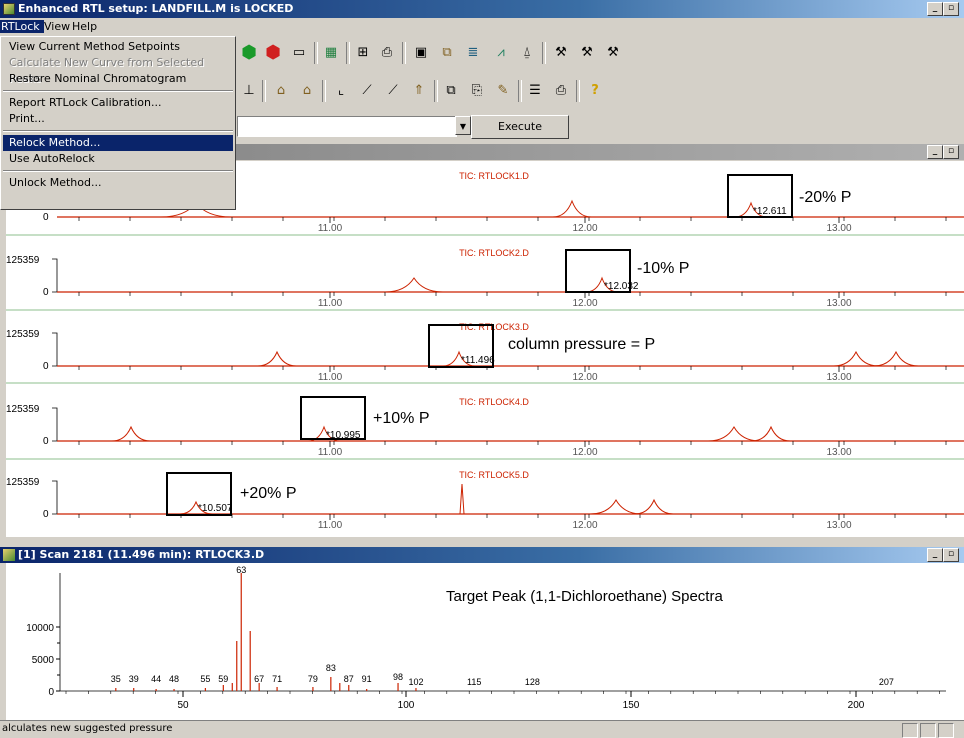 Image resolution: width=964 pixels, height=738 pixels. What do you see at coordinates (886, 682) in the screenshot?
I see `spectrum-peak-label: 207` at bounding box center [886, 682].